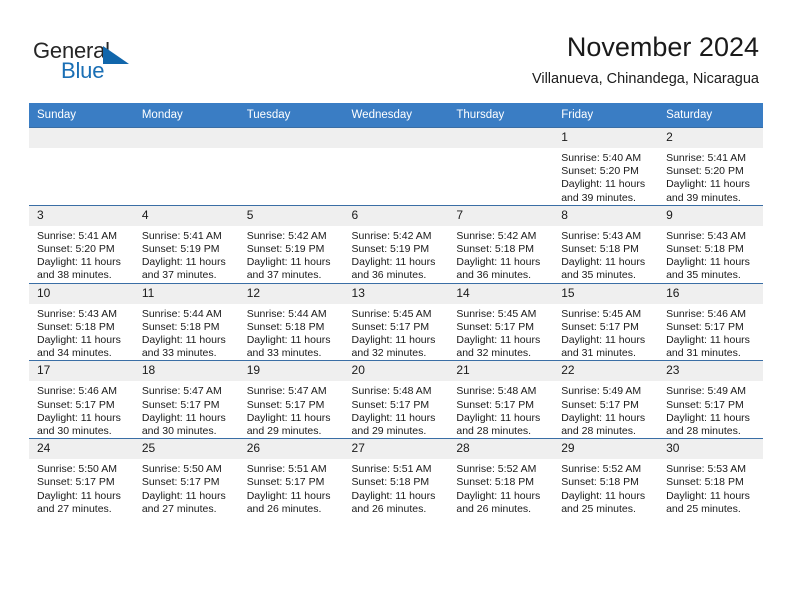 This screenshot has height=612, width=792. Describe the element at coordinates (291, 371) in the screenshot. I see `day-number: 19` at that location.